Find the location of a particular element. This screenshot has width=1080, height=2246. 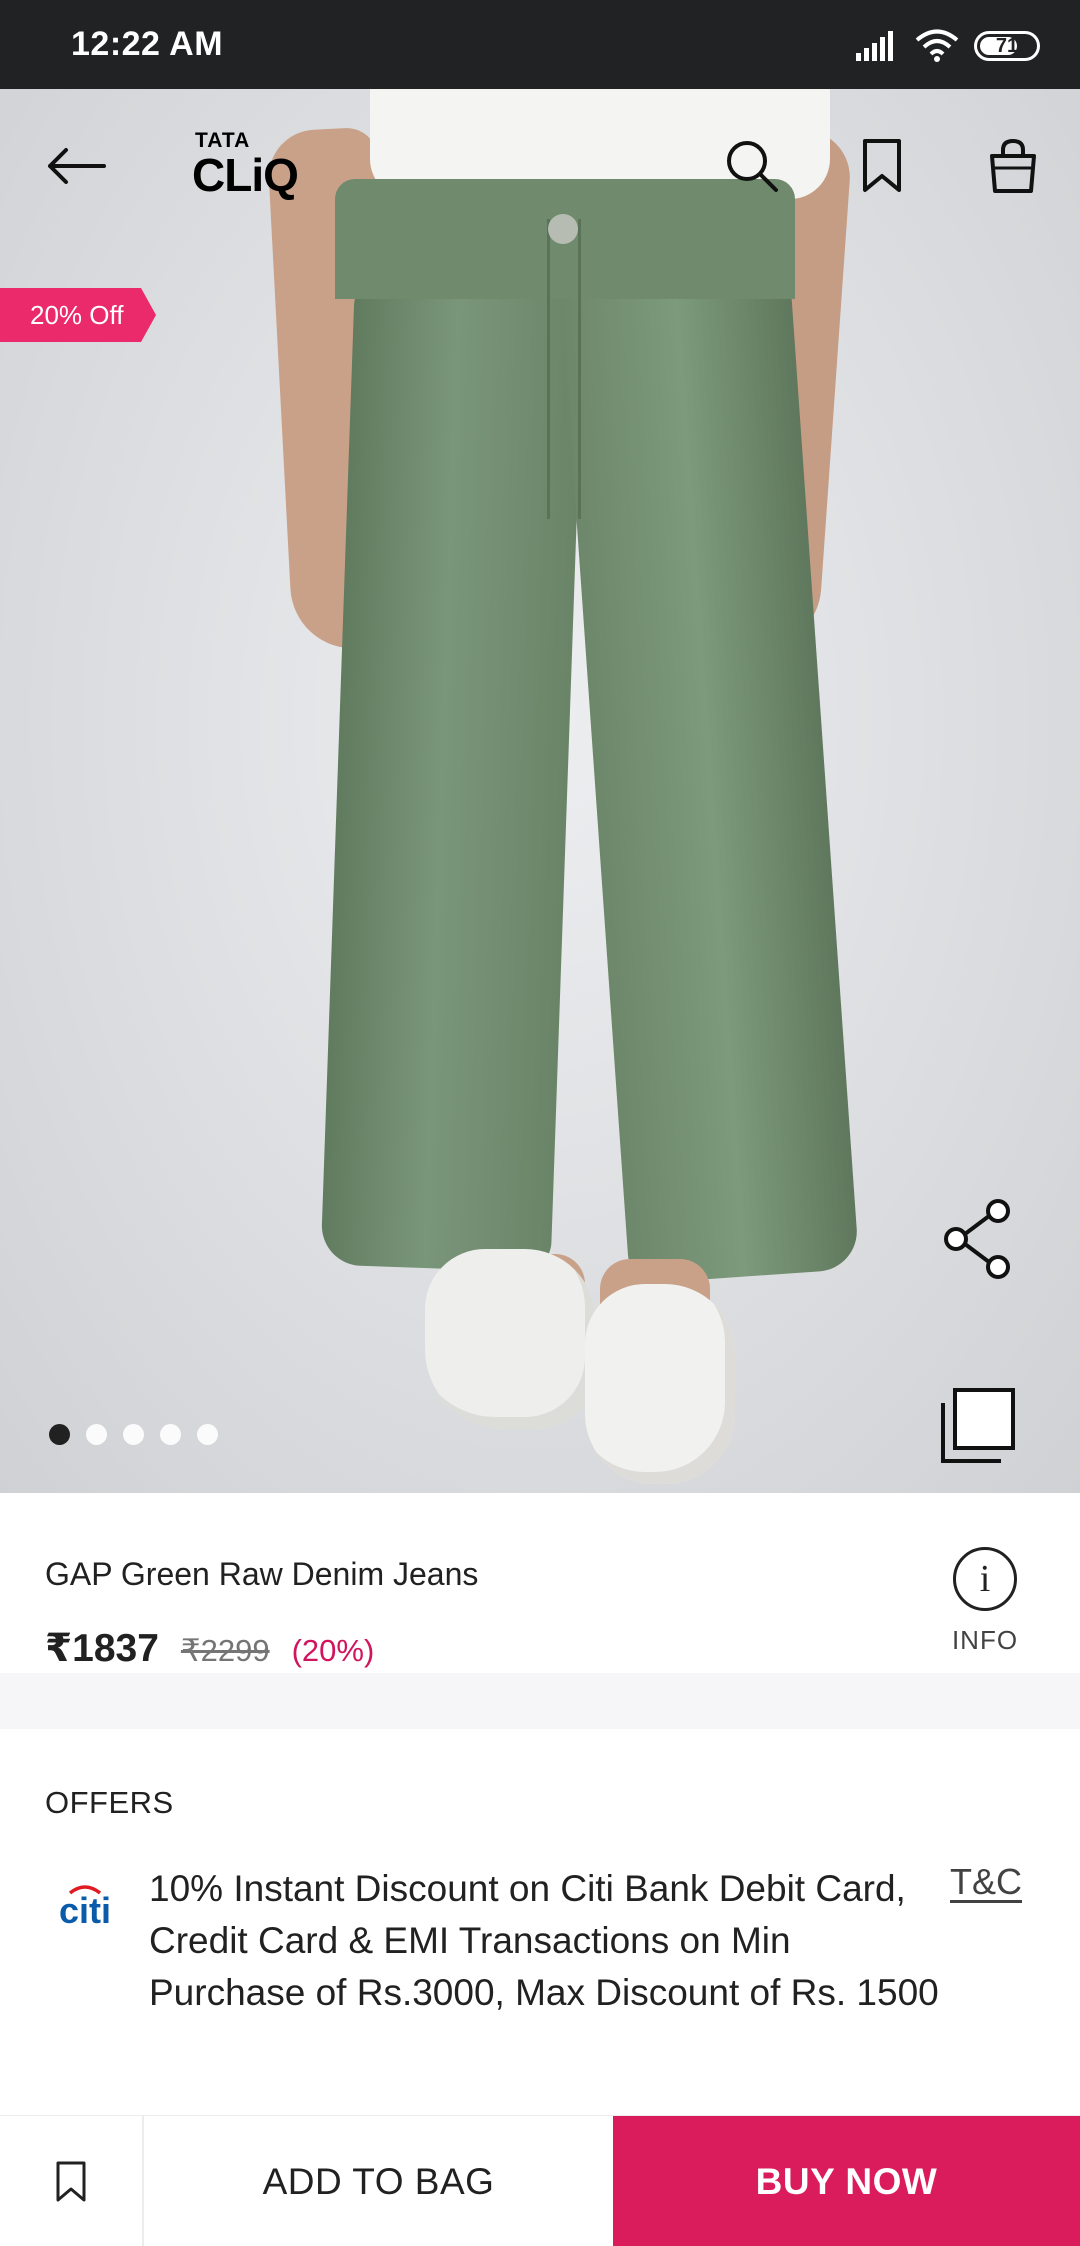

info-label: INFO is located at coordinates (985, 1640).